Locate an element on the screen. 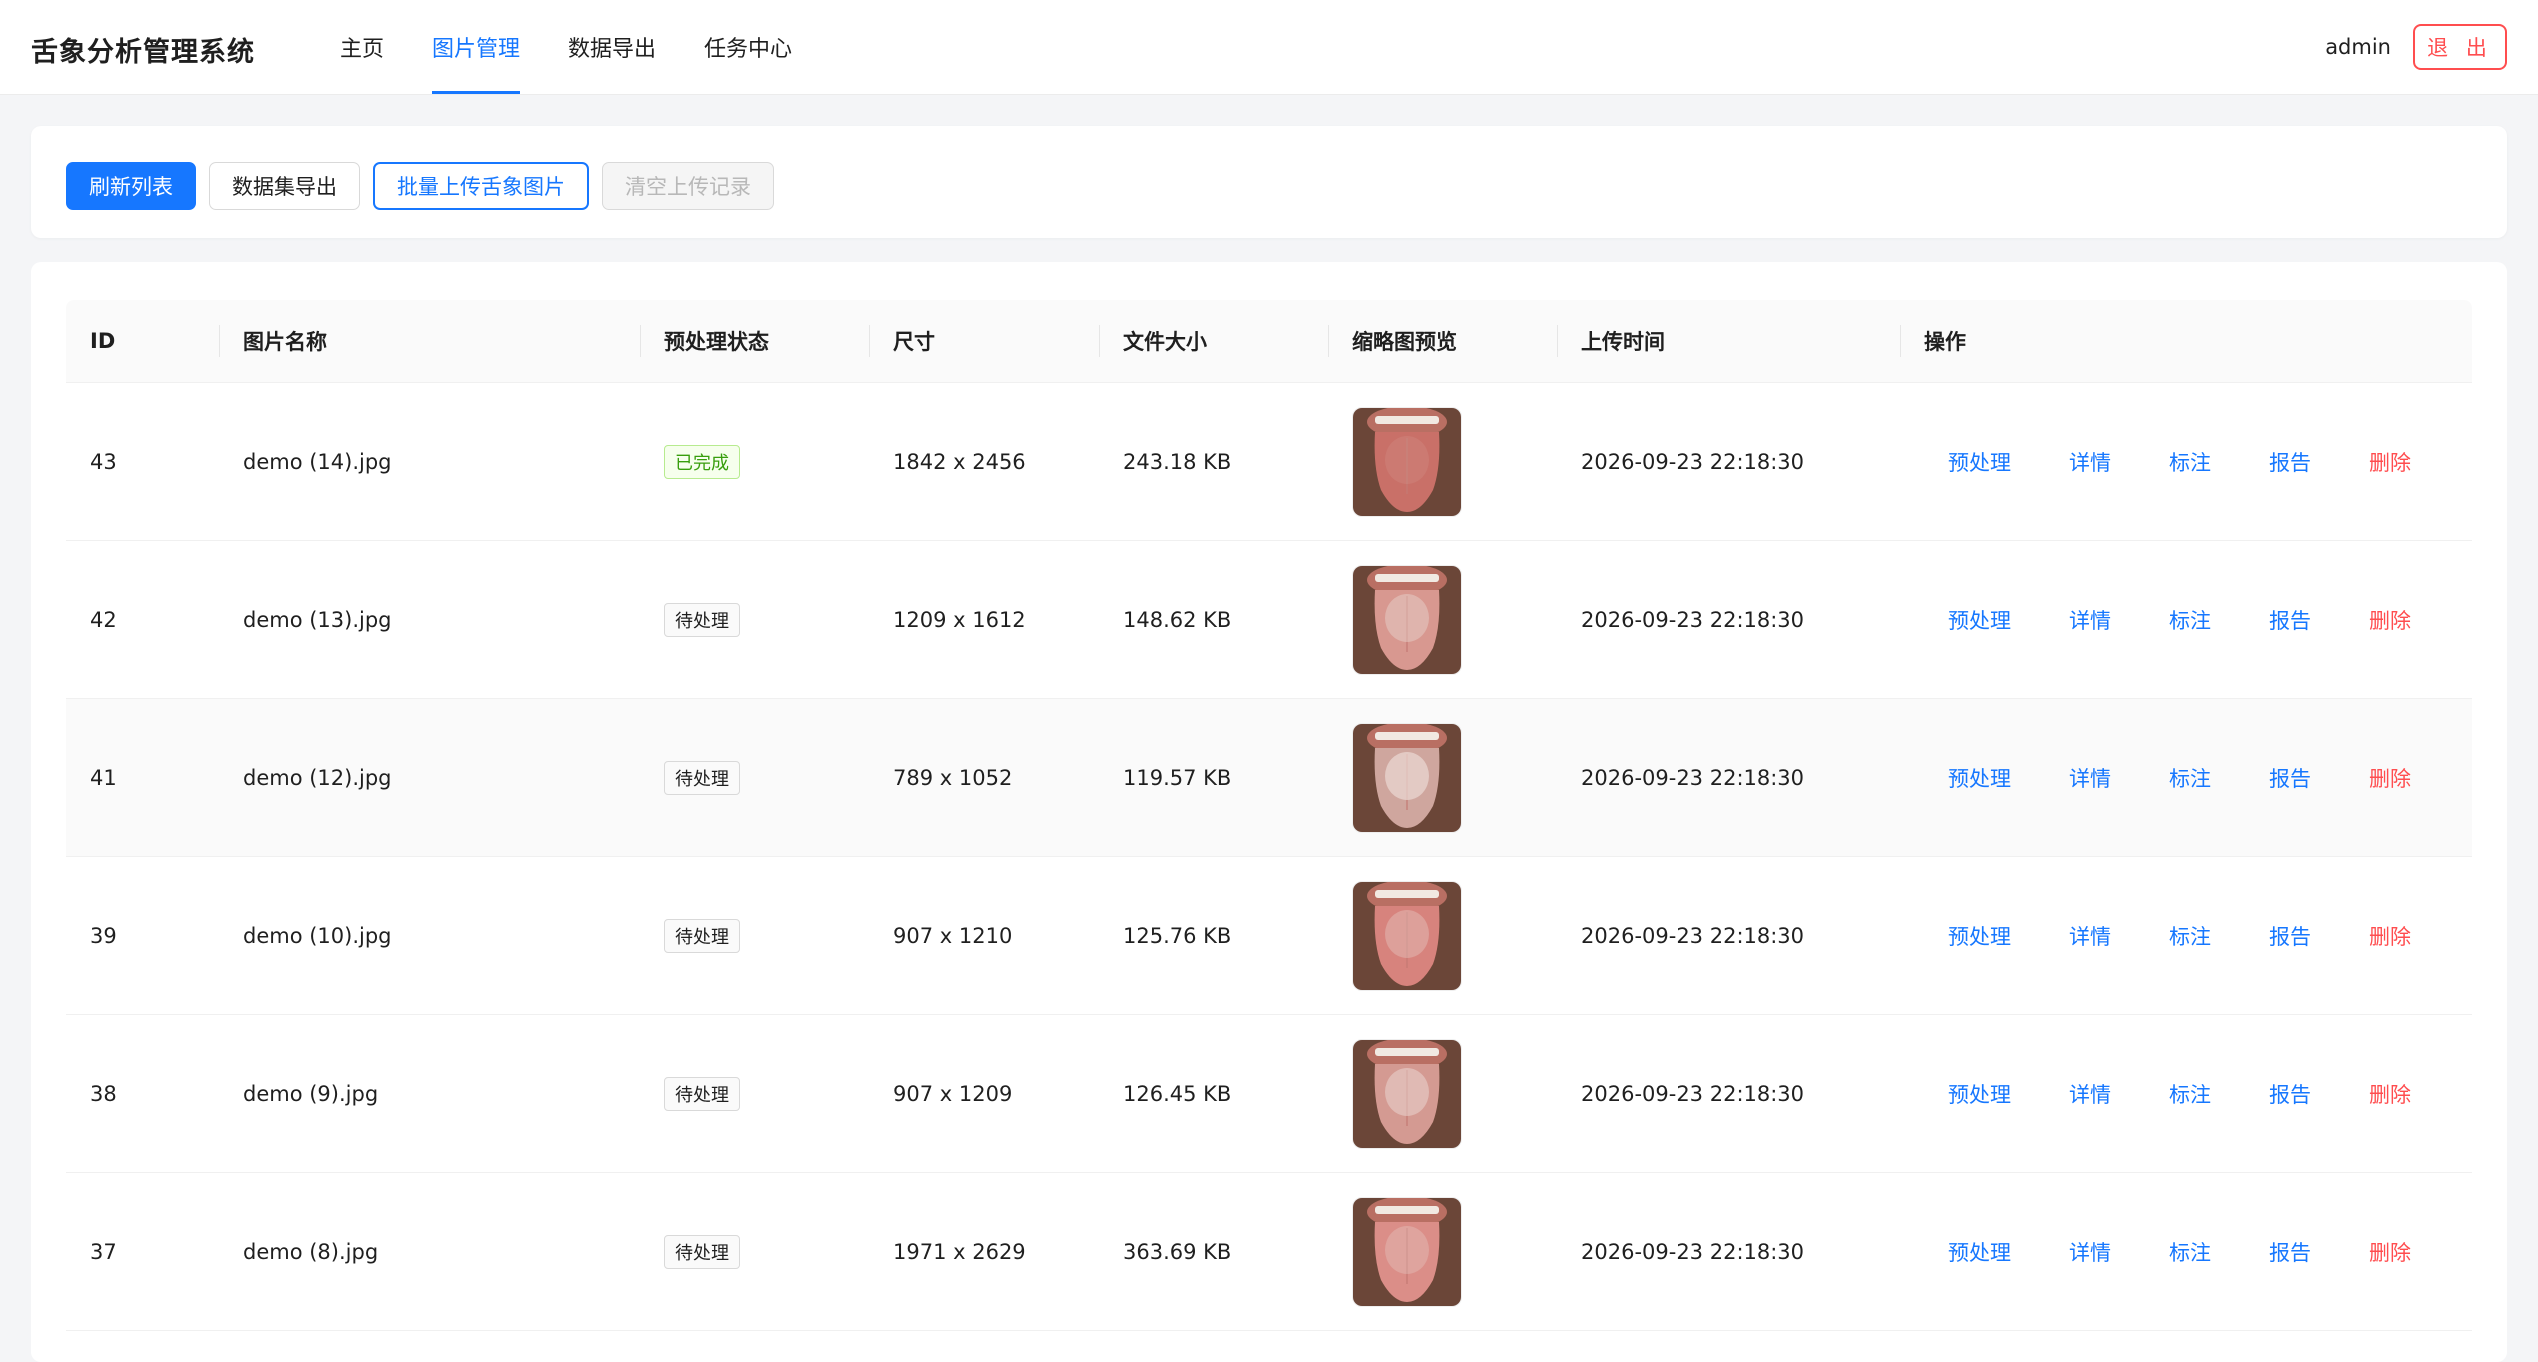 This screenshot has width=2538, height=1362. header-size: 尺寸 is located at coordinates (984, 341).